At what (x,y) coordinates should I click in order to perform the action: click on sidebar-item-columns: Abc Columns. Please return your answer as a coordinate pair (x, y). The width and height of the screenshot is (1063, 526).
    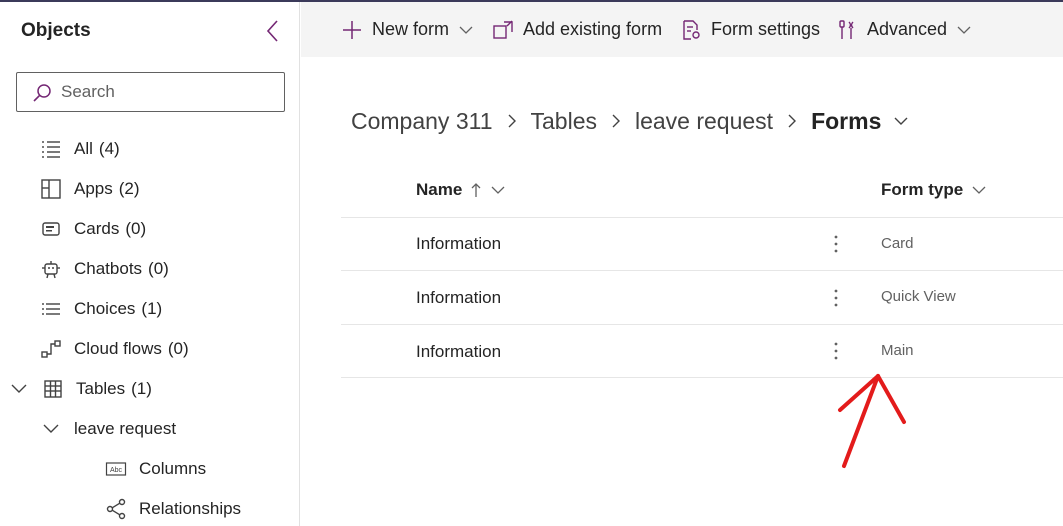
    Looking at the image, I should click on (155, 469).